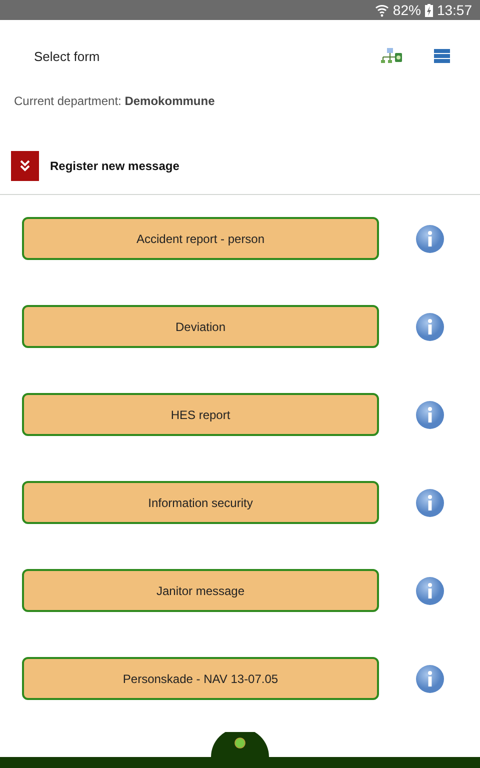 The image size is (480, 768). Describe the element at coordinates (200, 326) in the screenshot. I see `form-button: Deviation` at that location.